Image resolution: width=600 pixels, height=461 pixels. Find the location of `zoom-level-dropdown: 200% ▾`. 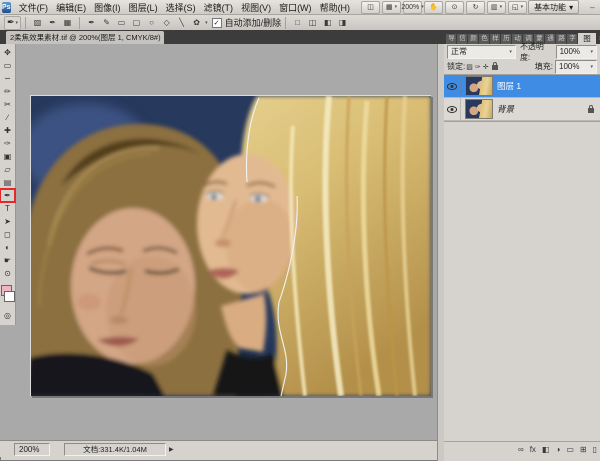

zoom-level-dropdown: 200% ▾ is located at coordinates (412, 7).